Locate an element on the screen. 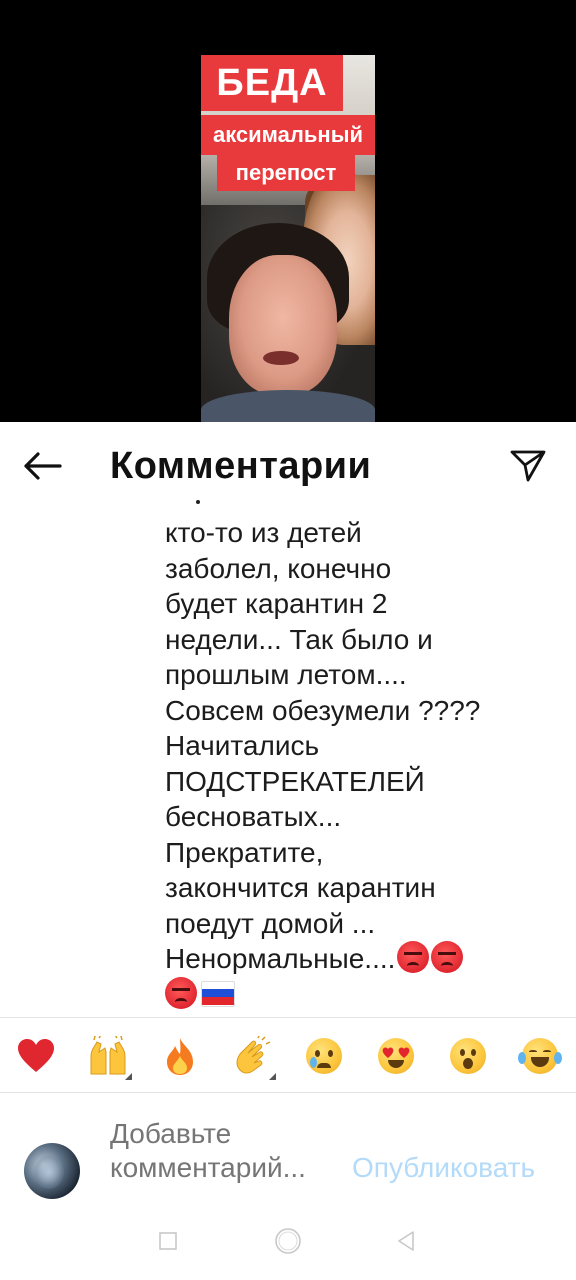 Image resolution: width=576 pixels, height=1280 pixels. truncated-text-dot is located at coordinates (198, 502).